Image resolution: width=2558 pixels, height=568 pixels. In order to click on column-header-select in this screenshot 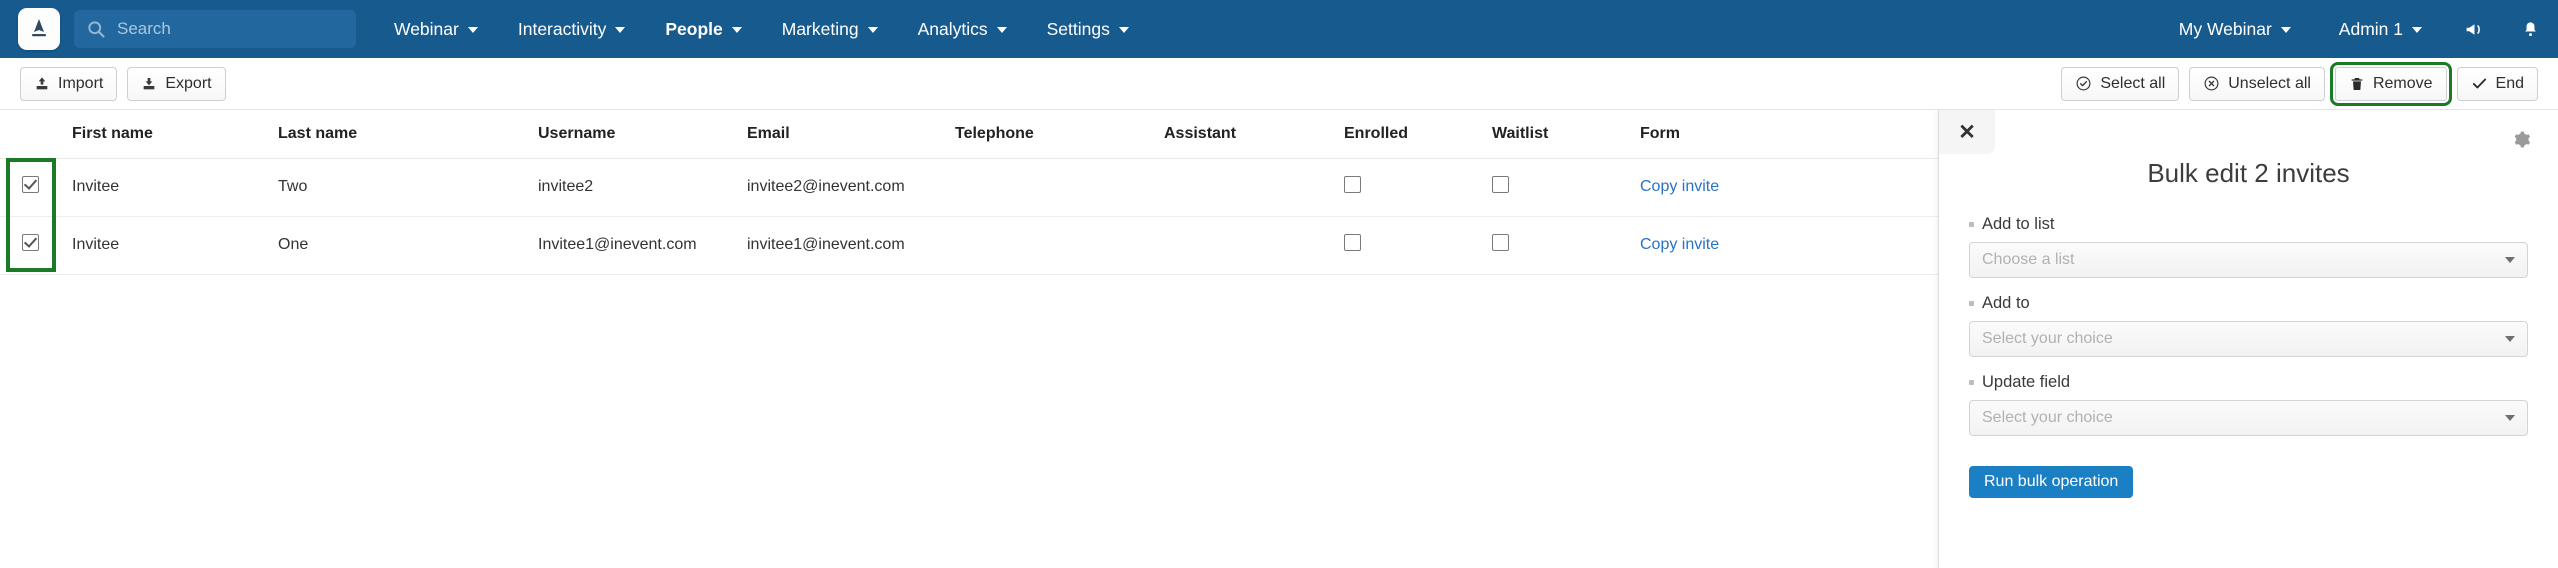, I will do `click(36, 134)`.